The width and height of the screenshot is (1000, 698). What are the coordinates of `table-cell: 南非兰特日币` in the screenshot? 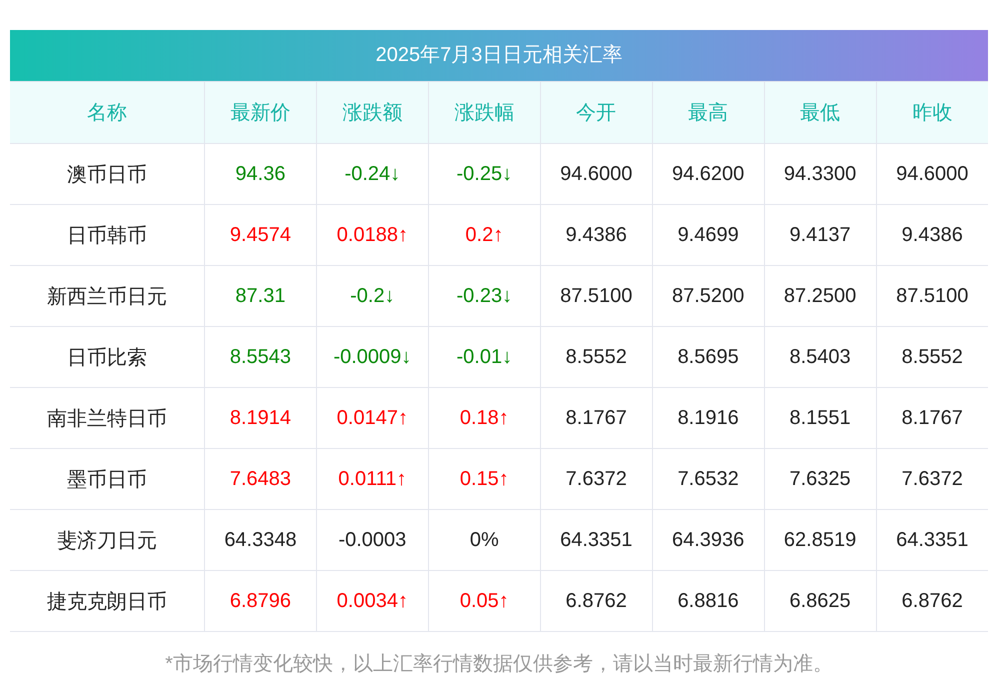 It's located at (107, 418).